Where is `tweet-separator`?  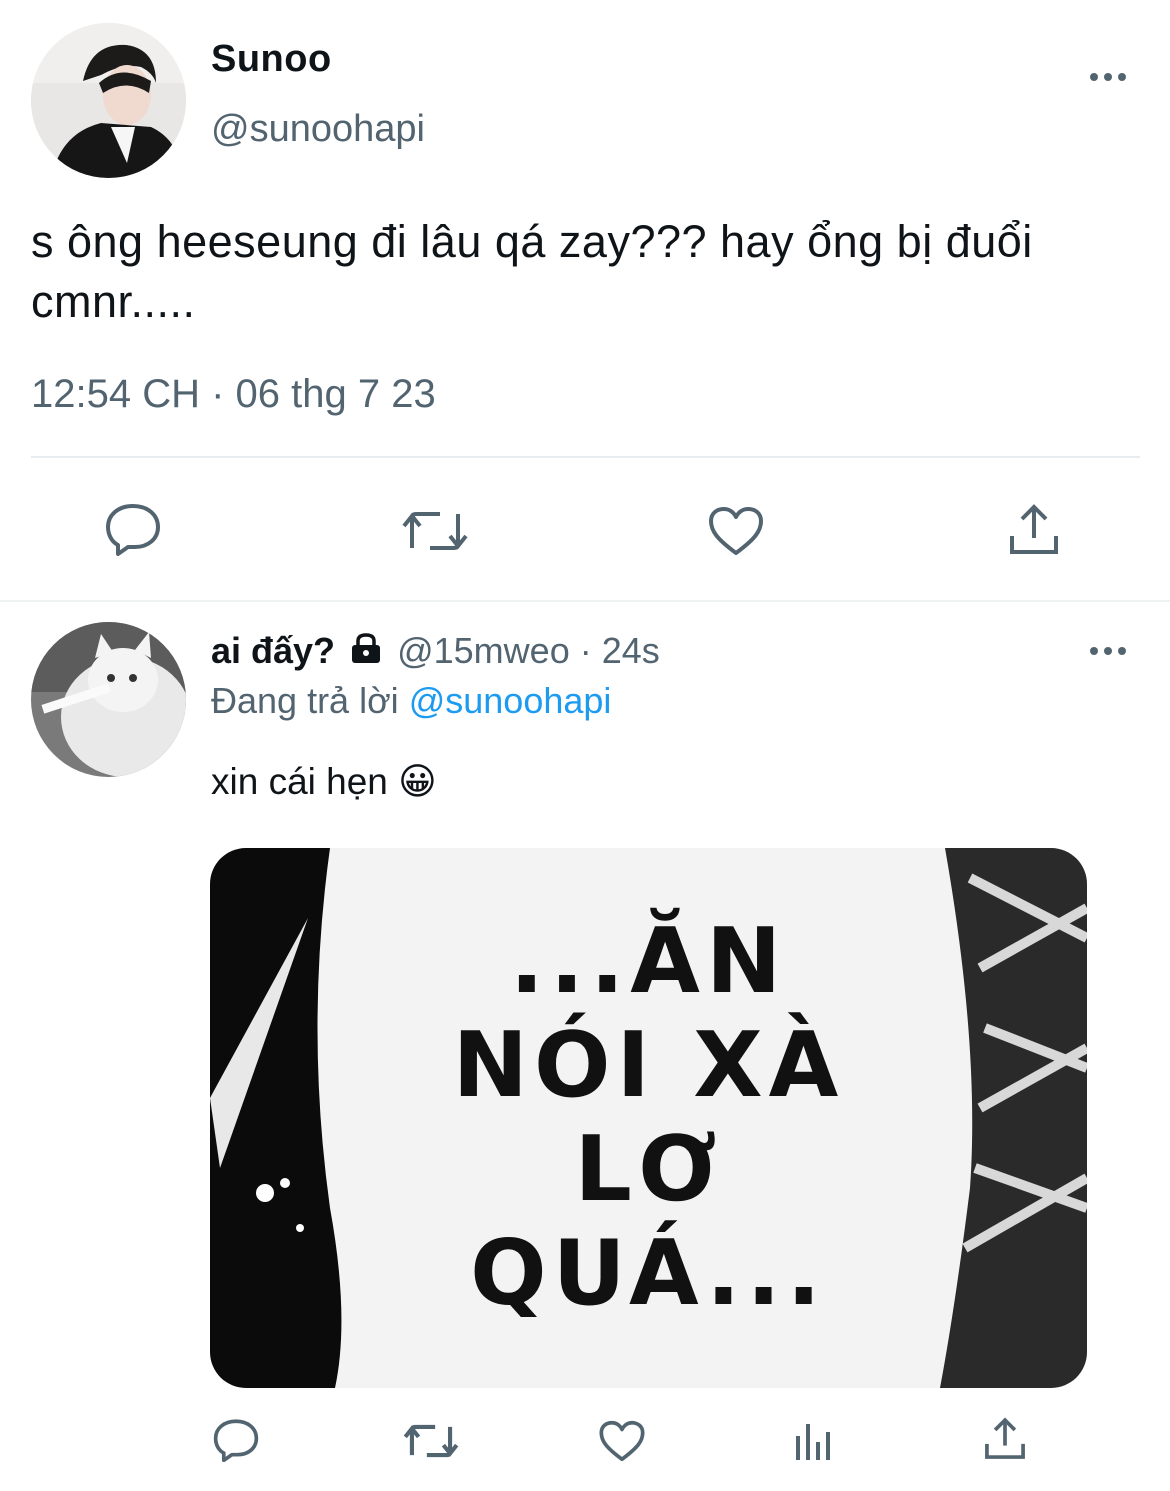 tweet-separator is located at coordinates (585, 601).